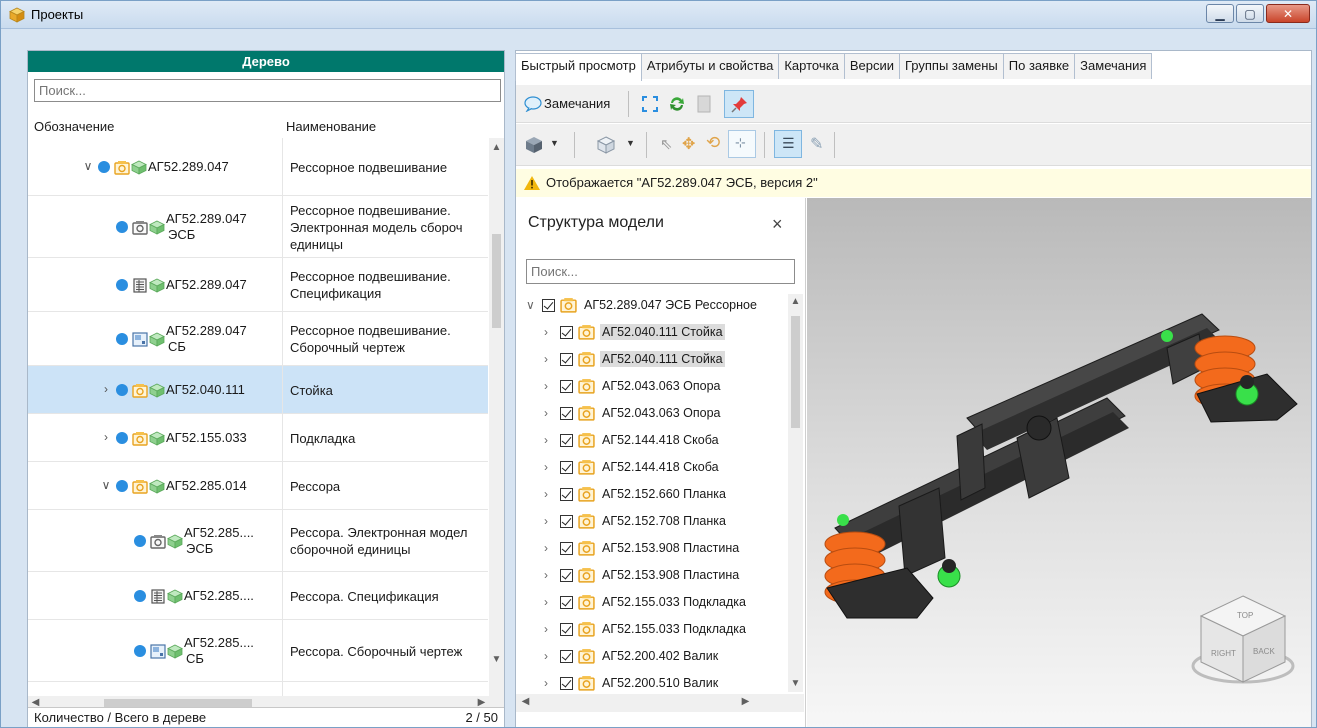 This screenshot has height=728, width=1317. I want to click on tree-vertical-scrollbar: ▲ ▼, so click(496, 432).